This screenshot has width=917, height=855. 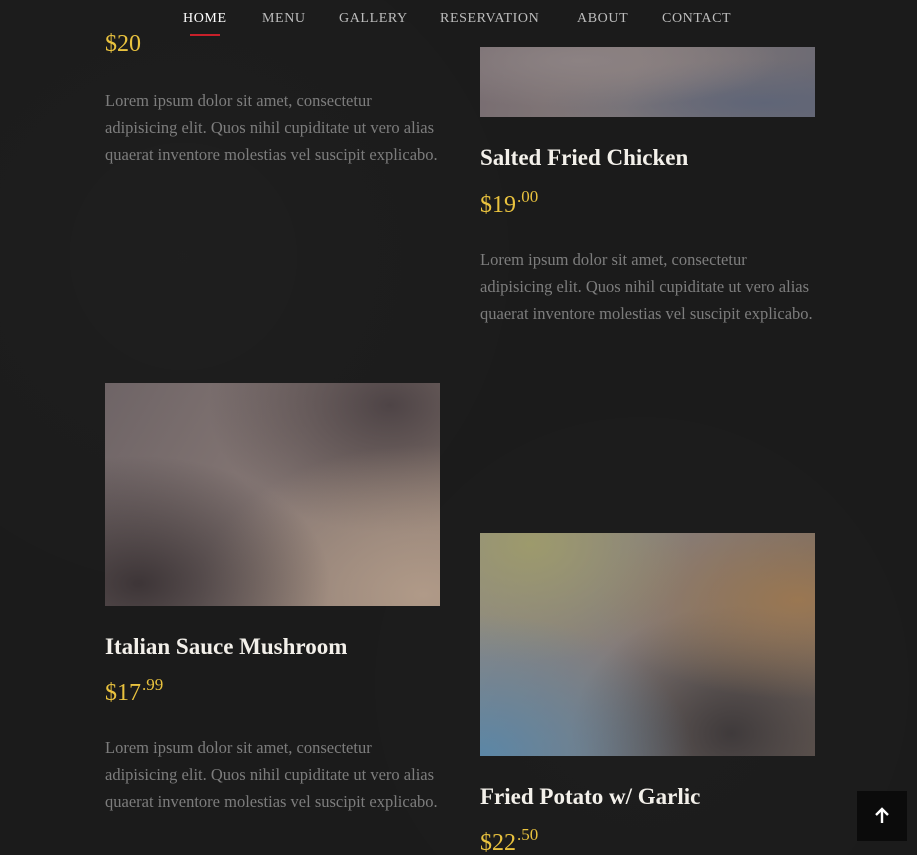 I want to click on price-dollars: $19, so click(x=498, y=205).